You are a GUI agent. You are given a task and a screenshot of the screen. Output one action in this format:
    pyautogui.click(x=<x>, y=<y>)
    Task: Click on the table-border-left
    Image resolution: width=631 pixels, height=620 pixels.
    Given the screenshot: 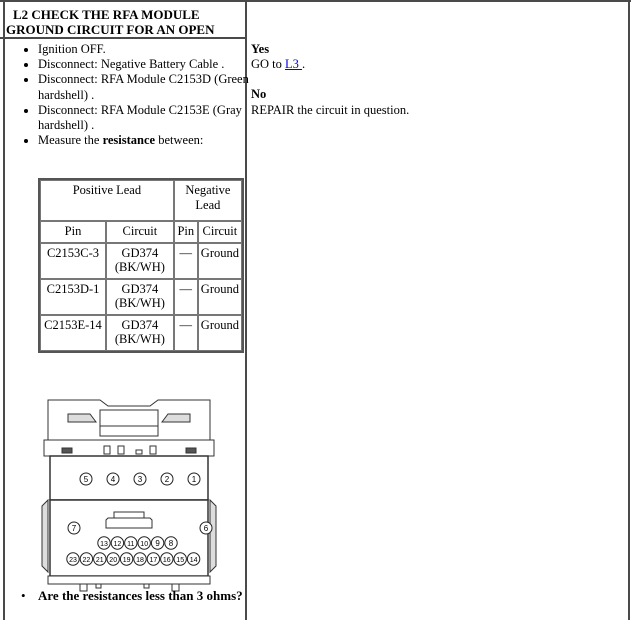 What is the action you would take?
    pyautogui.click(x=4, y=310)
    